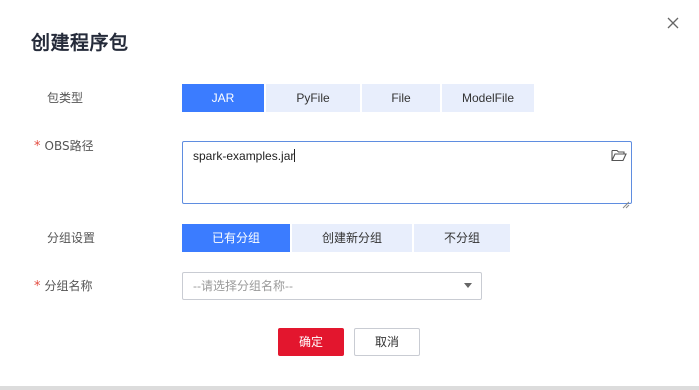 The image size is (699, 390). Describe the element at coordinates (65, 98) in the screenshot. I see `package-type-label: 包类型` at that location.